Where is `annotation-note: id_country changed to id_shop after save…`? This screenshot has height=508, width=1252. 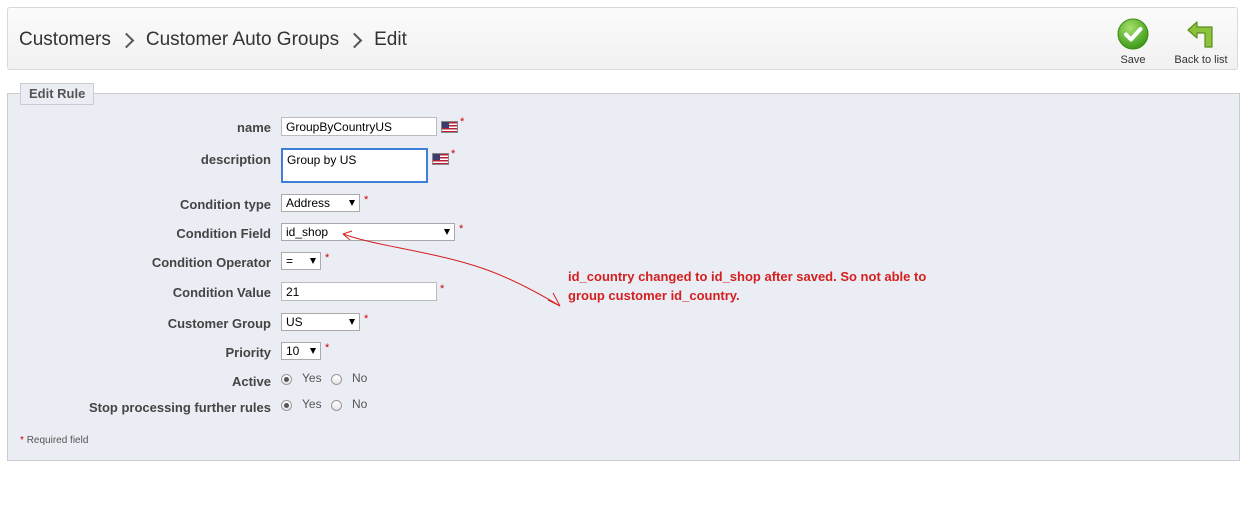
annotation-note: id_country changed to id_shop after save… is located at coordinates (747, 286).